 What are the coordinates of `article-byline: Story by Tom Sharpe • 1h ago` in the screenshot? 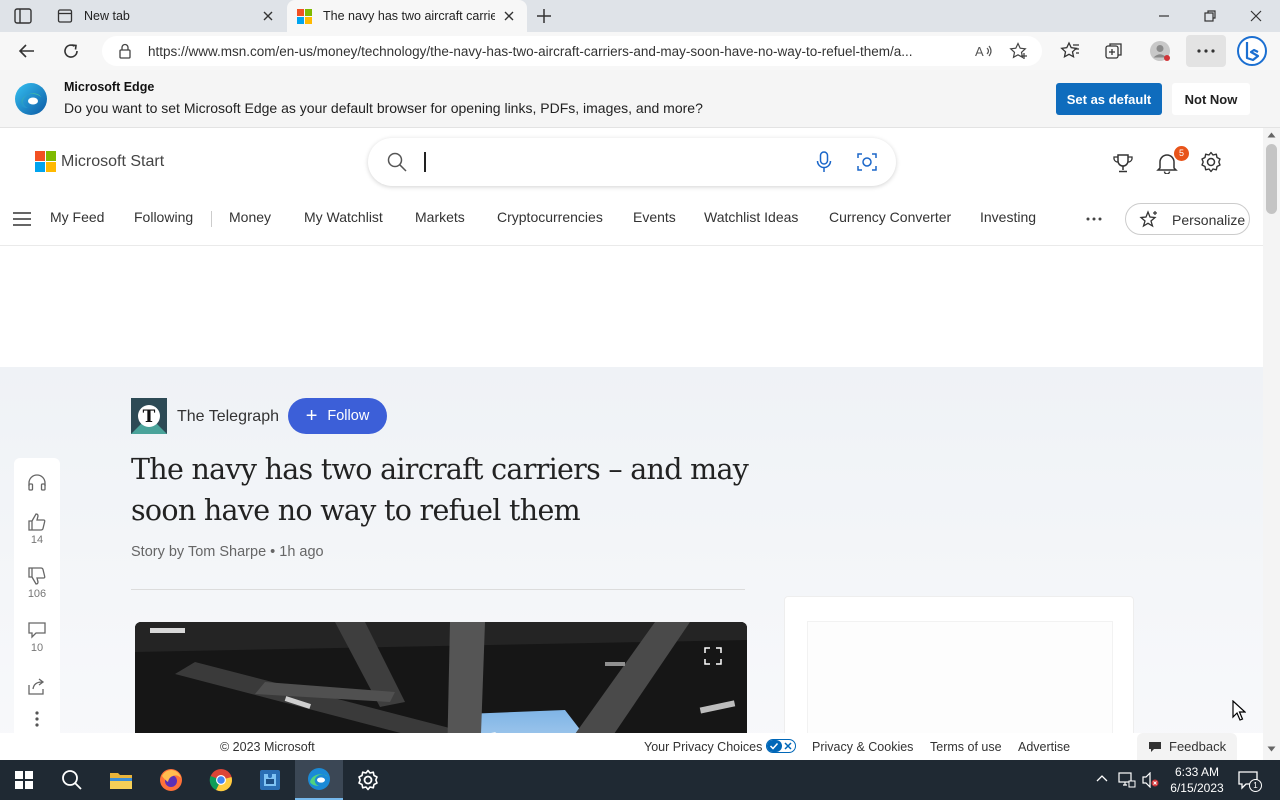 It's located at (227, 552).